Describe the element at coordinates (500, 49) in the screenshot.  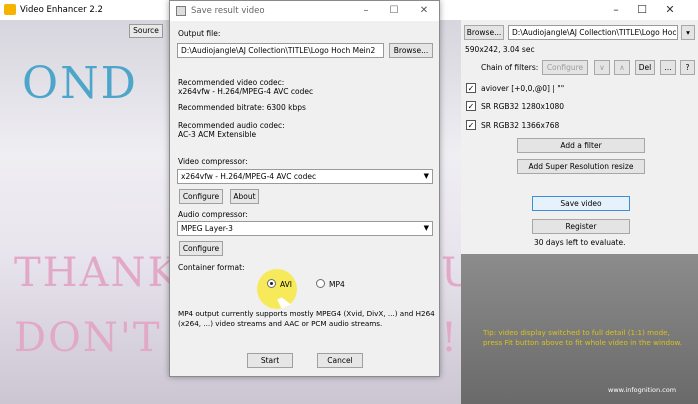
I see `resolution-info: 590x242, 3.04 sec` at that location.